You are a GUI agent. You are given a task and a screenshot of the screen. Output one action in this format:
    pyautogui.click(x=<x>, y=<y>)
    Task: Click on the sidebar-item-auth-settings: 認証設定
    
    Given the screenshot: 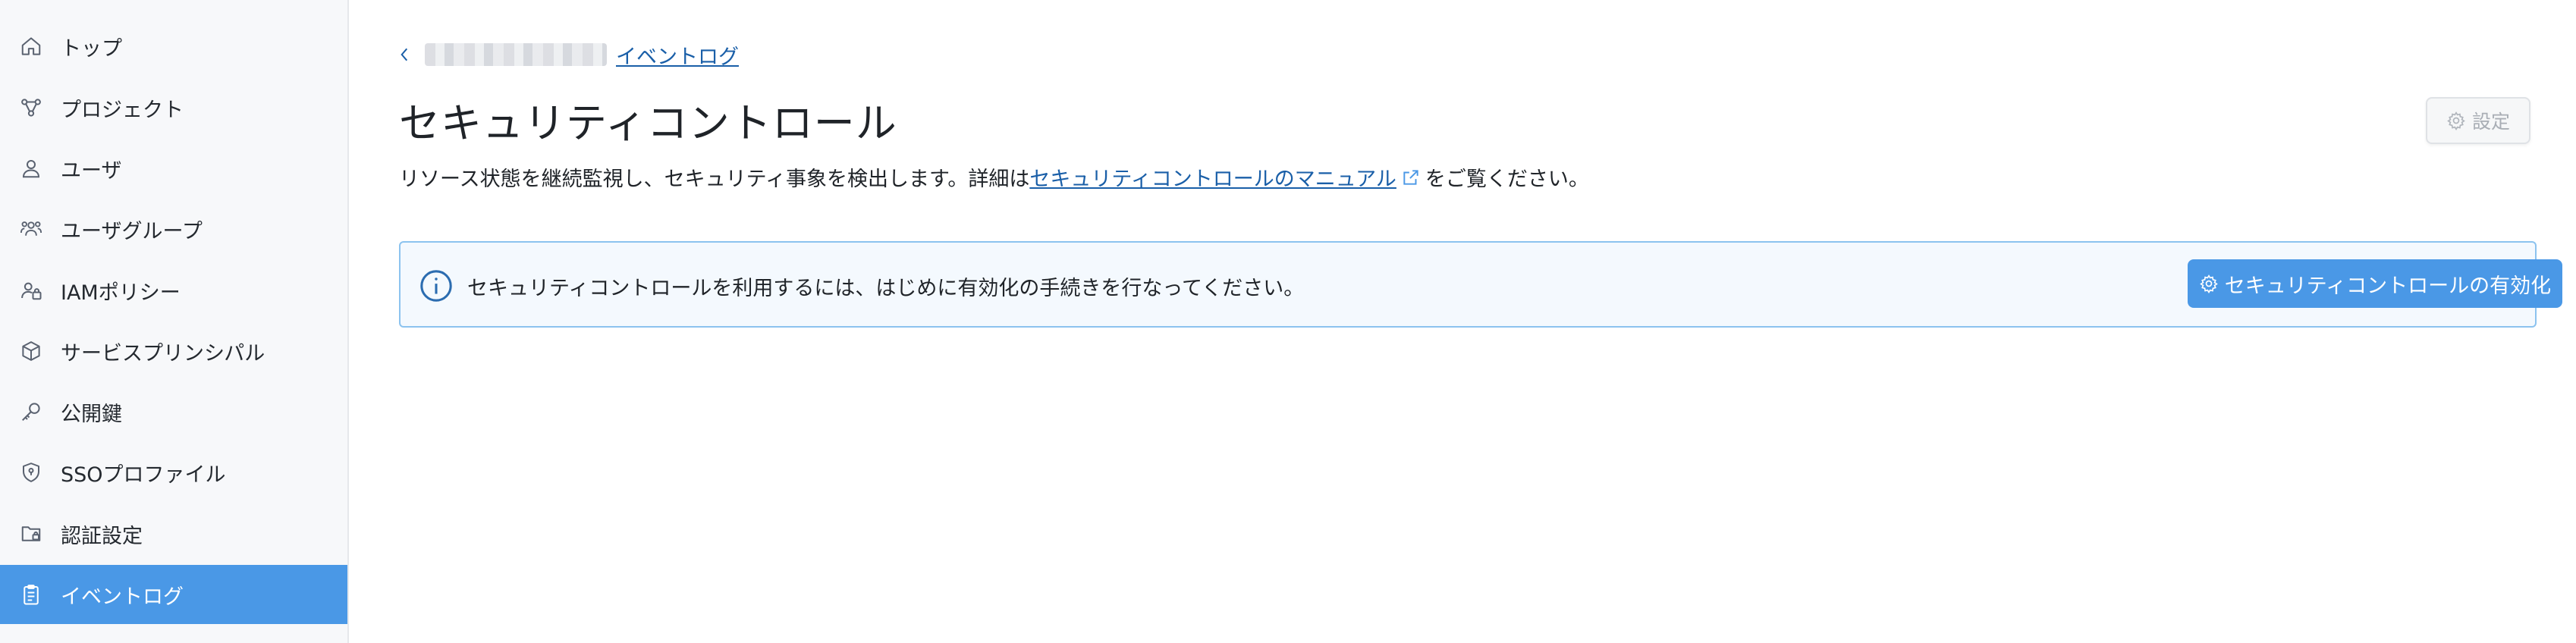 What is the action you would take?
    pyautogui.click(x=173, y=533)
    